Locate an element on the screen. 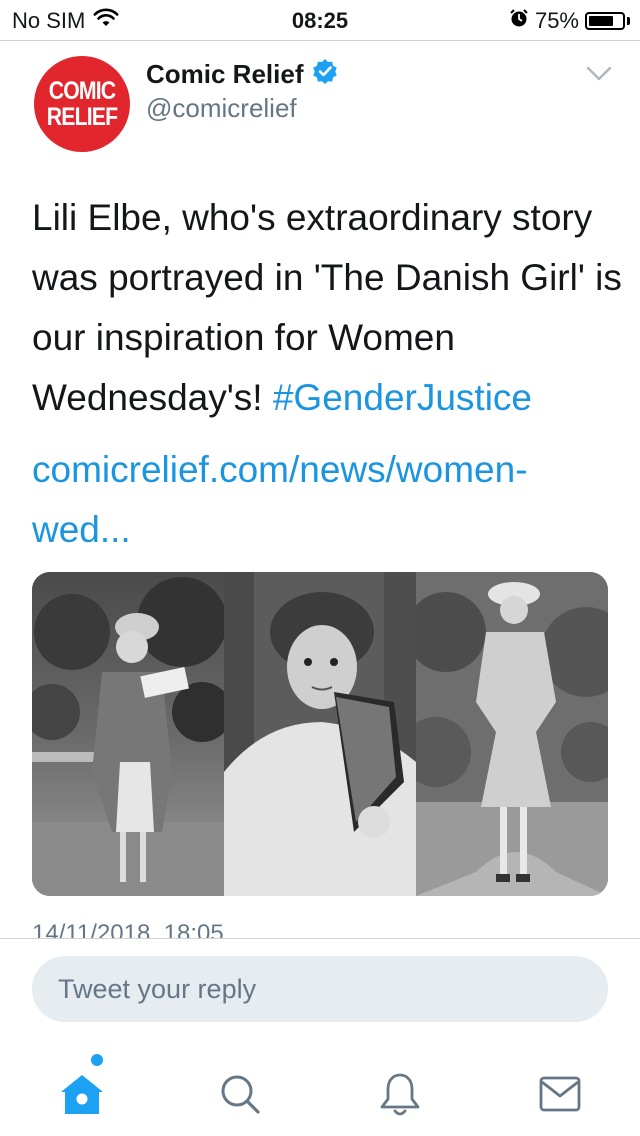 Image resolution: width=640 pixels, height=1136 pixels. hashtag-link: #GenderJustice is located at coordinates (402, 397).